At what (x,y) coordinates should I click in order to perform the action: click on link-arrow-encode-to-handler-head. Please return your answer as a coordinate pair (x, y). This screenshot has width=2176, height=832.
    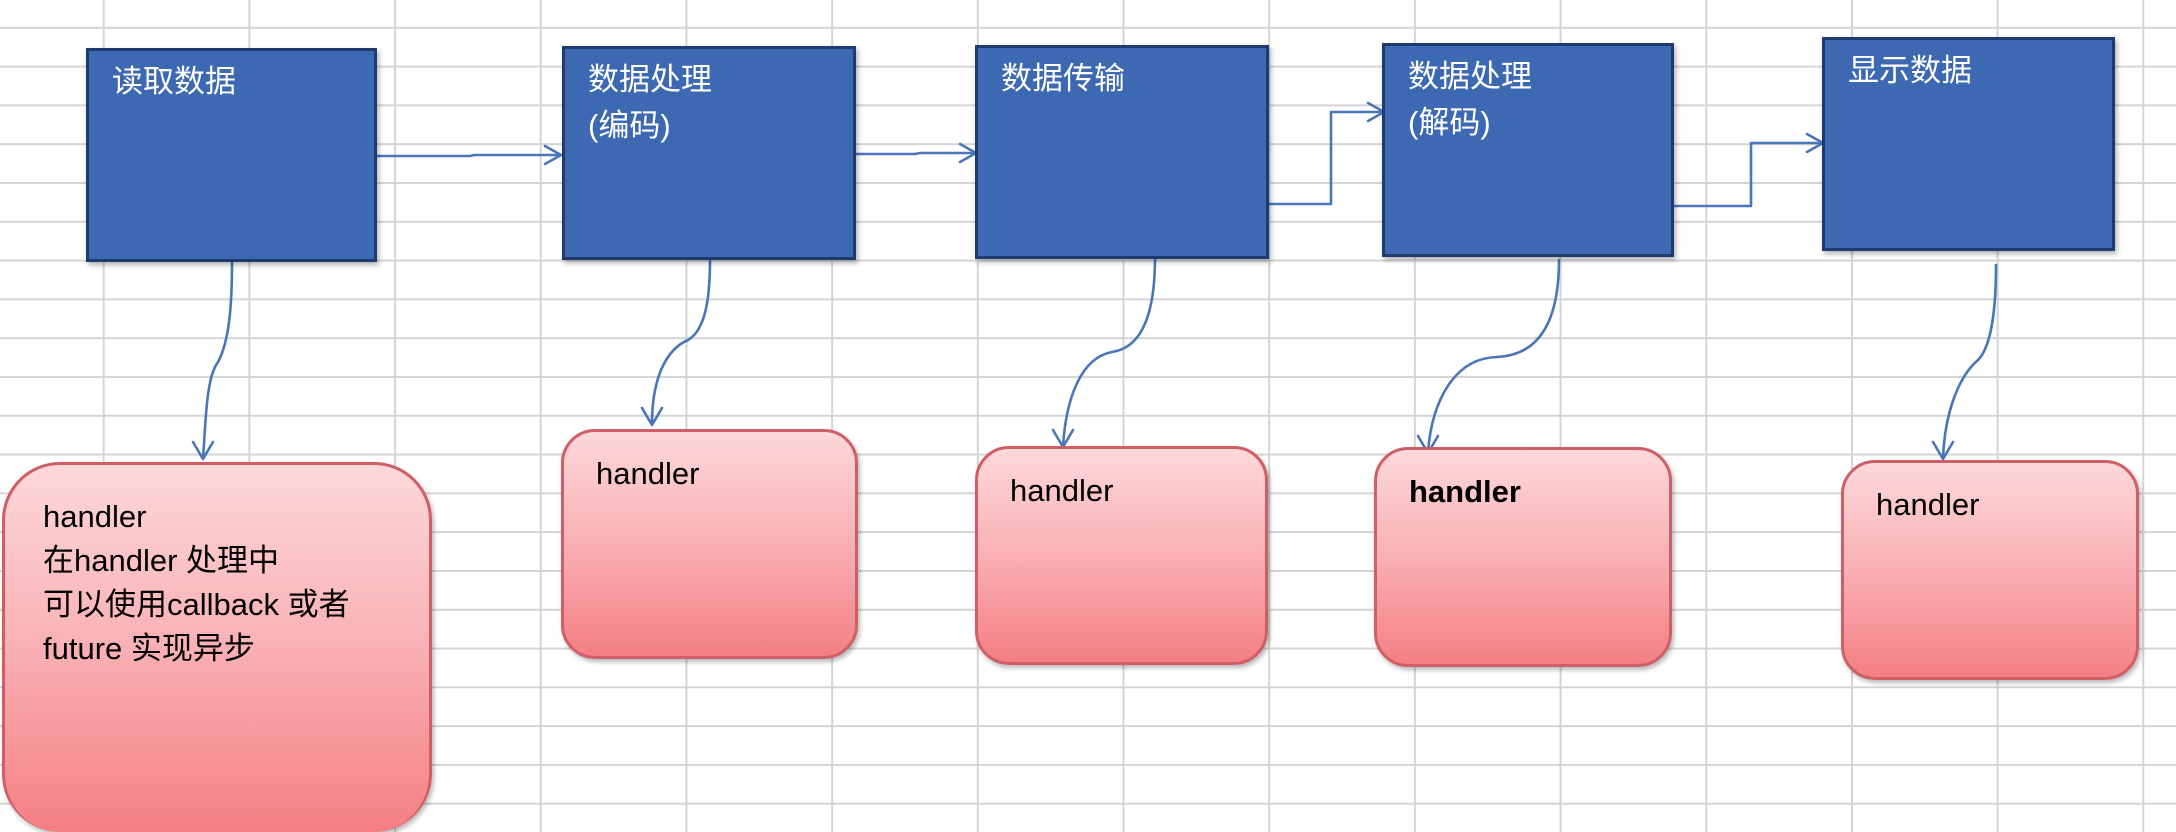
    Looking at the image, I should click on (652, 416).